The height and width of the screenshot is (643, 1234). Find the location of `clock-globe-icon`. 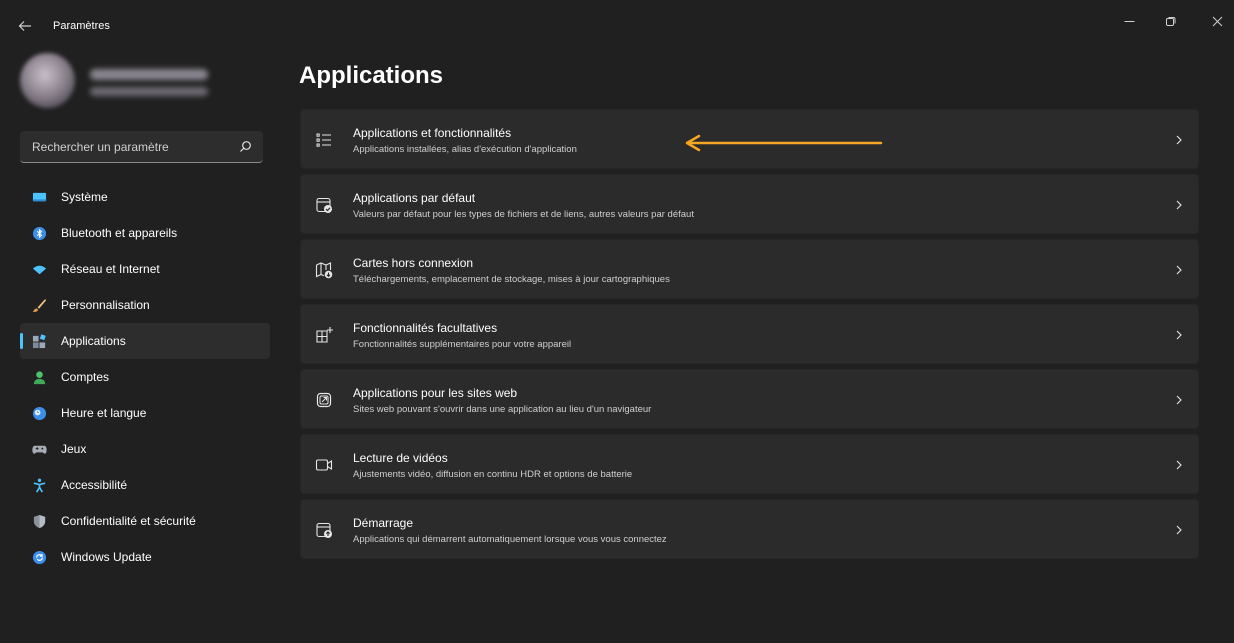

clock-globe-icon is located at coordinates (39, 413).